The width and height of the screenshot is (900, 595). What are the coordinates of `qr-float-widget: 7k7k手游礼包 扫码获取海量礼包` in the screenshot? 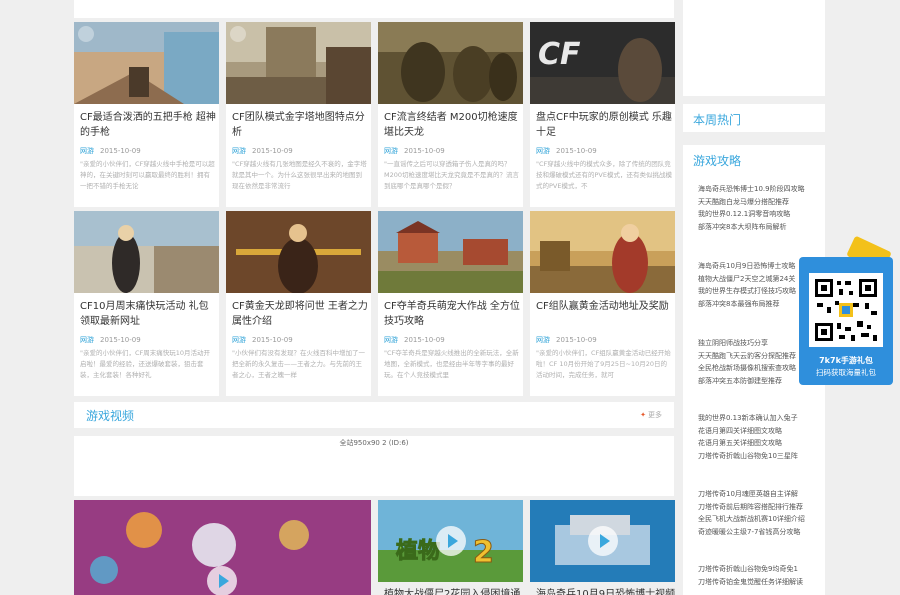 It's located at (846, 310).